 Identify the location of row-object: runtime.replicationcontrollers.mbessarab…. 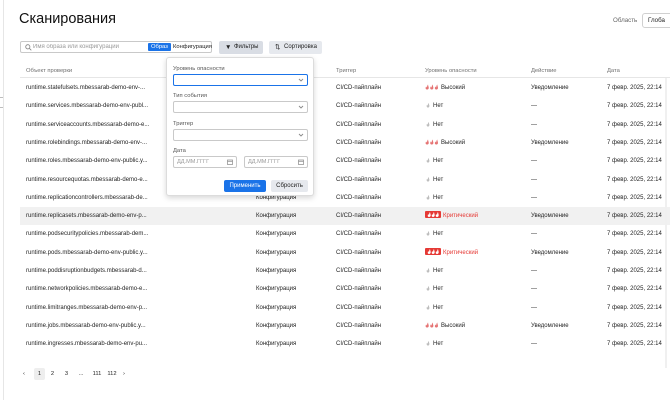
(90, 198).